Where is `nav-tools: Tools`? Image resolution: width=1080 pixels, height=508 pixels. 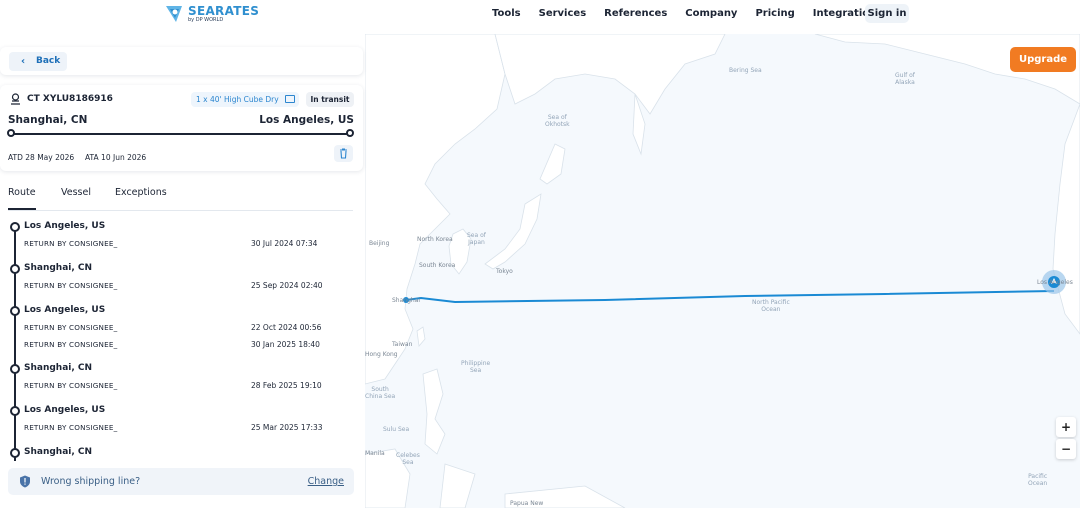 nav-tools: Tools is located at coordinates (506, 14).